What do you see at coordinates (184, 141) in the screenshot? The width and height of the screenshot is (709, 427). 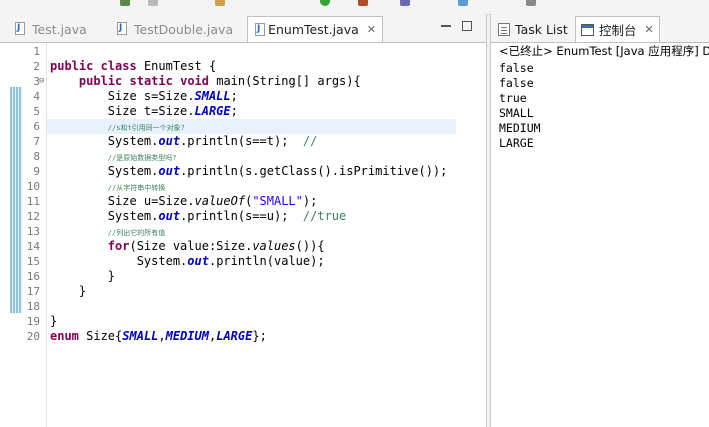 I see `line-text: System.out.println(s==t); //` at bounding box center [184, 141].